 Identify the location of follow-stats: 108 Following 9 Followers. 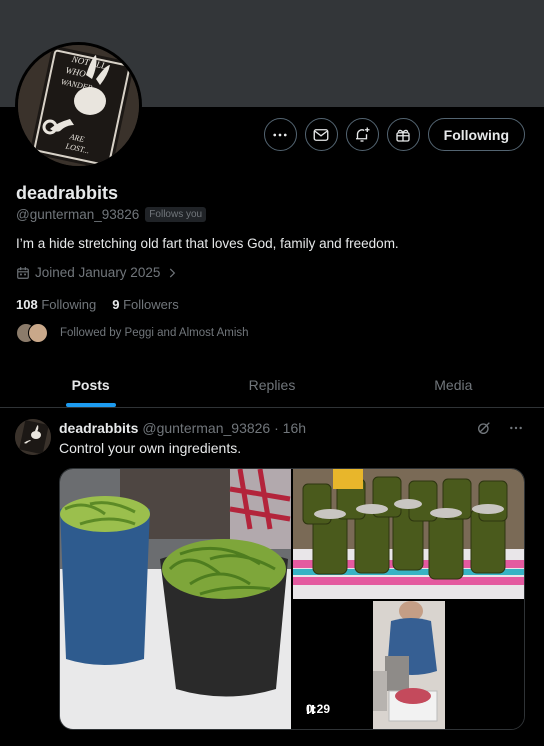
(97, 304).